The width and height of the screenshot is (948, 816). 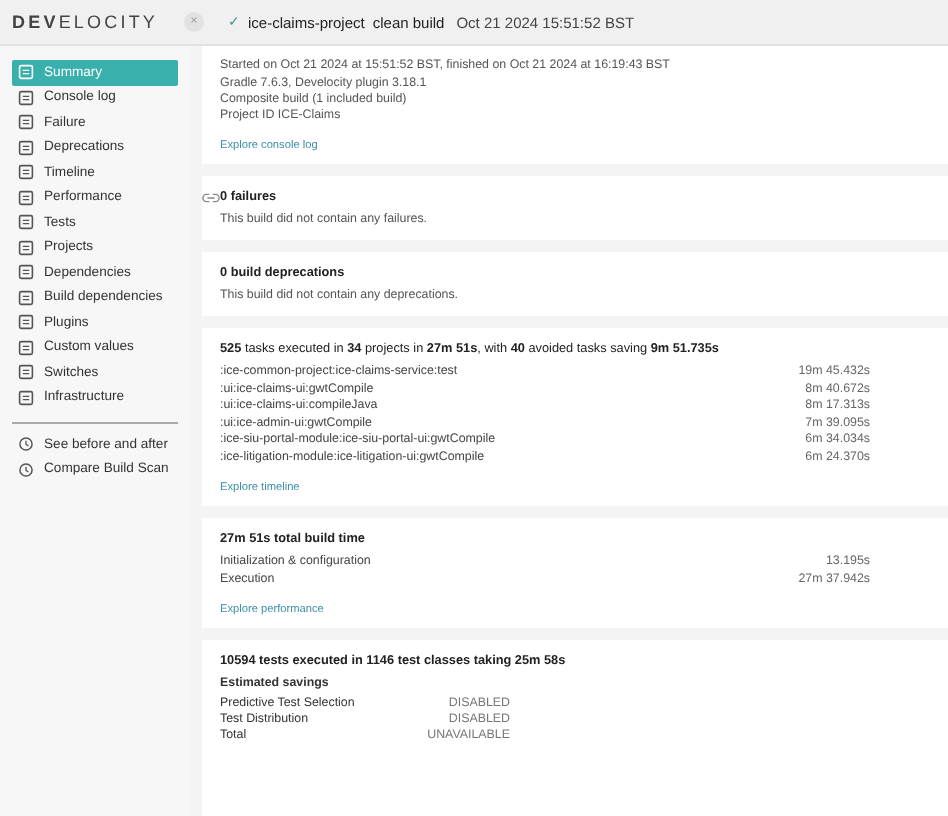 What do you see at coordinates (26, 72) in the screenshot?
I see `list-icon` at bounding box center [26, 72].